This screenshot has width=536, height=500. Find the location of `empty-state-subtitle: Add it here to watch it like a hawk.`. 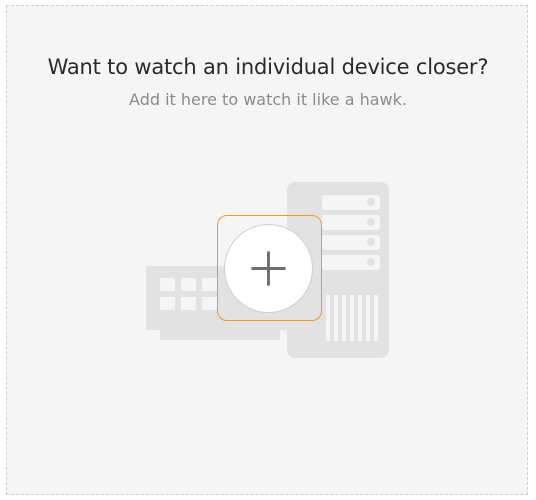

empty-state-subtitle: Add it here to watch it like a hawk. is located at coordinates (268, 99).